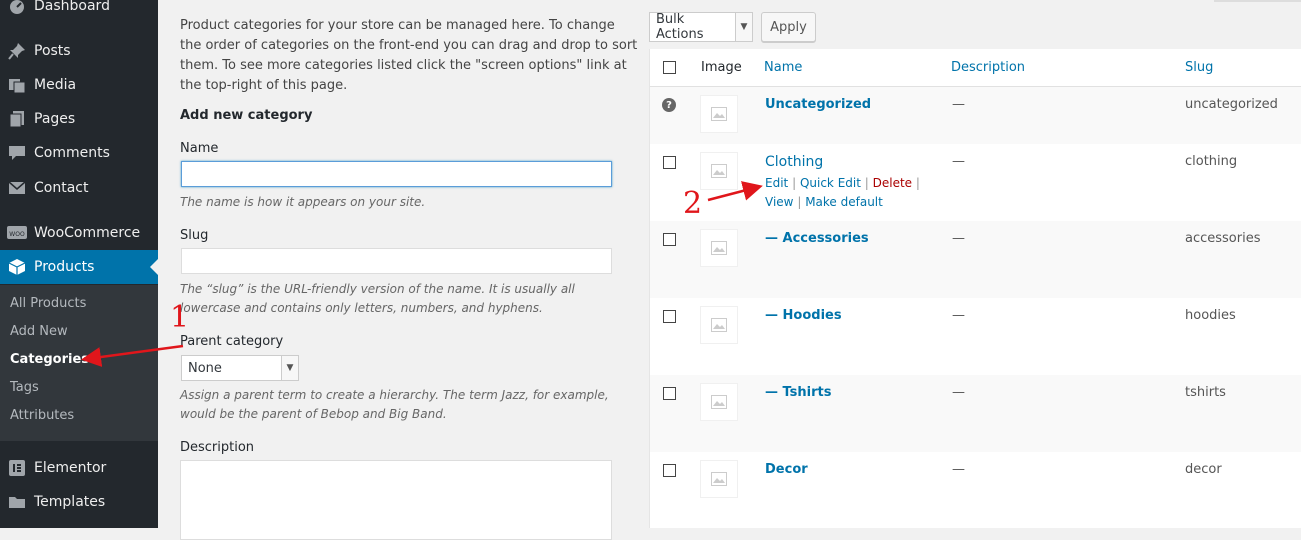 Image resolution: width=1301 pixels, height=540 pixels. Describe the element at coordinates (975, 259) in the screenshot. I see `table-row: — Accessories — accessories` at that location.